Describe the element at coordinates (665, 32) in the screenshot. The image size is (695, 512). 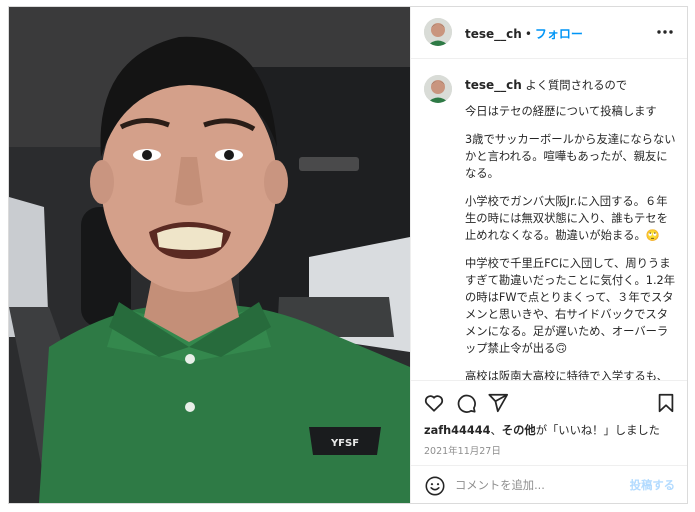
I see `more-options-icon` at that location.